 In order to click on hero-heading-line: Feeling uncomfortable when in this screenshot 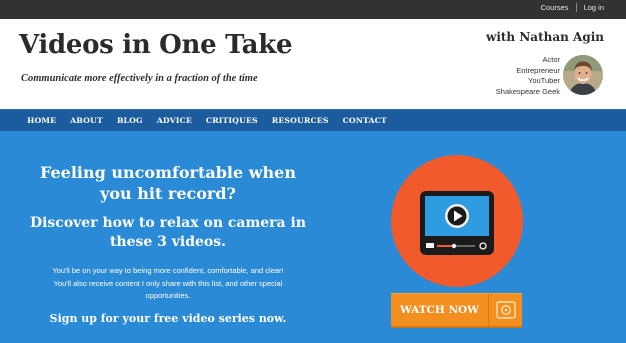, I will do `click(168, 172)`.